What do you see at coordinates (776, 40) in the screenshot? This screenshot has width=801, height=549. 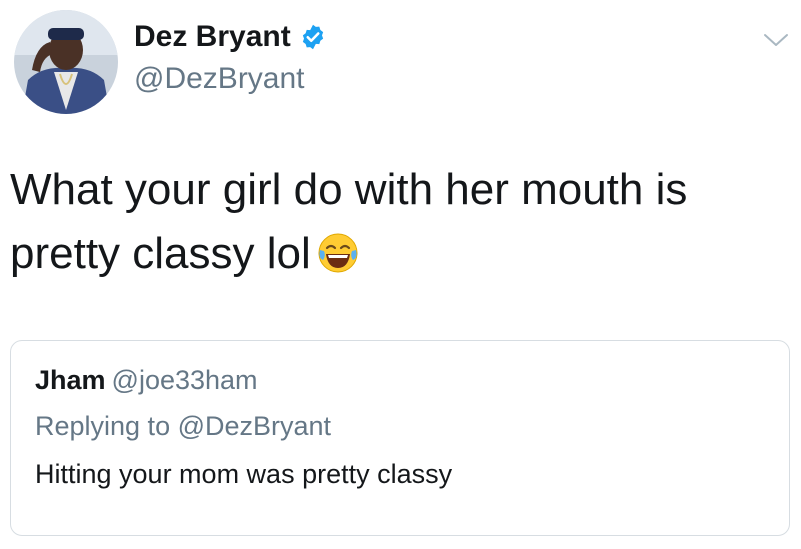 I see `chevron-down-icon` at bounding box center [776, 40].